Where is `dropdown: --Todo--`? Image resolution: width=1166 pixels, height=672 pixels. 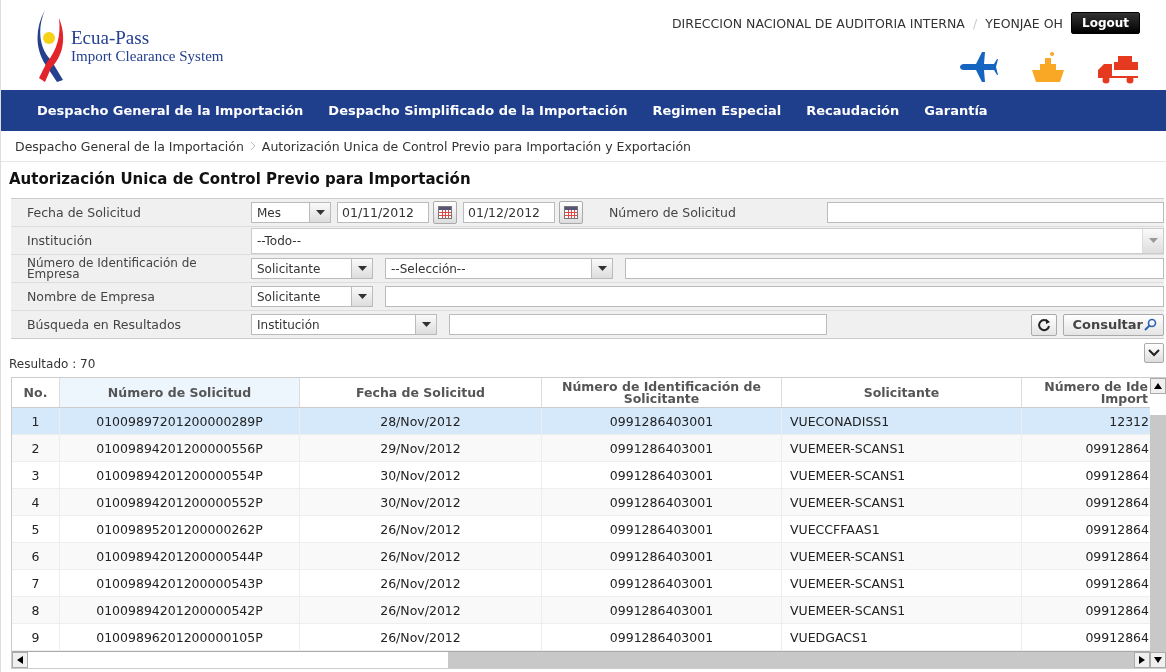 dropdown: --Todo-- is located at coordinates (707, 240).